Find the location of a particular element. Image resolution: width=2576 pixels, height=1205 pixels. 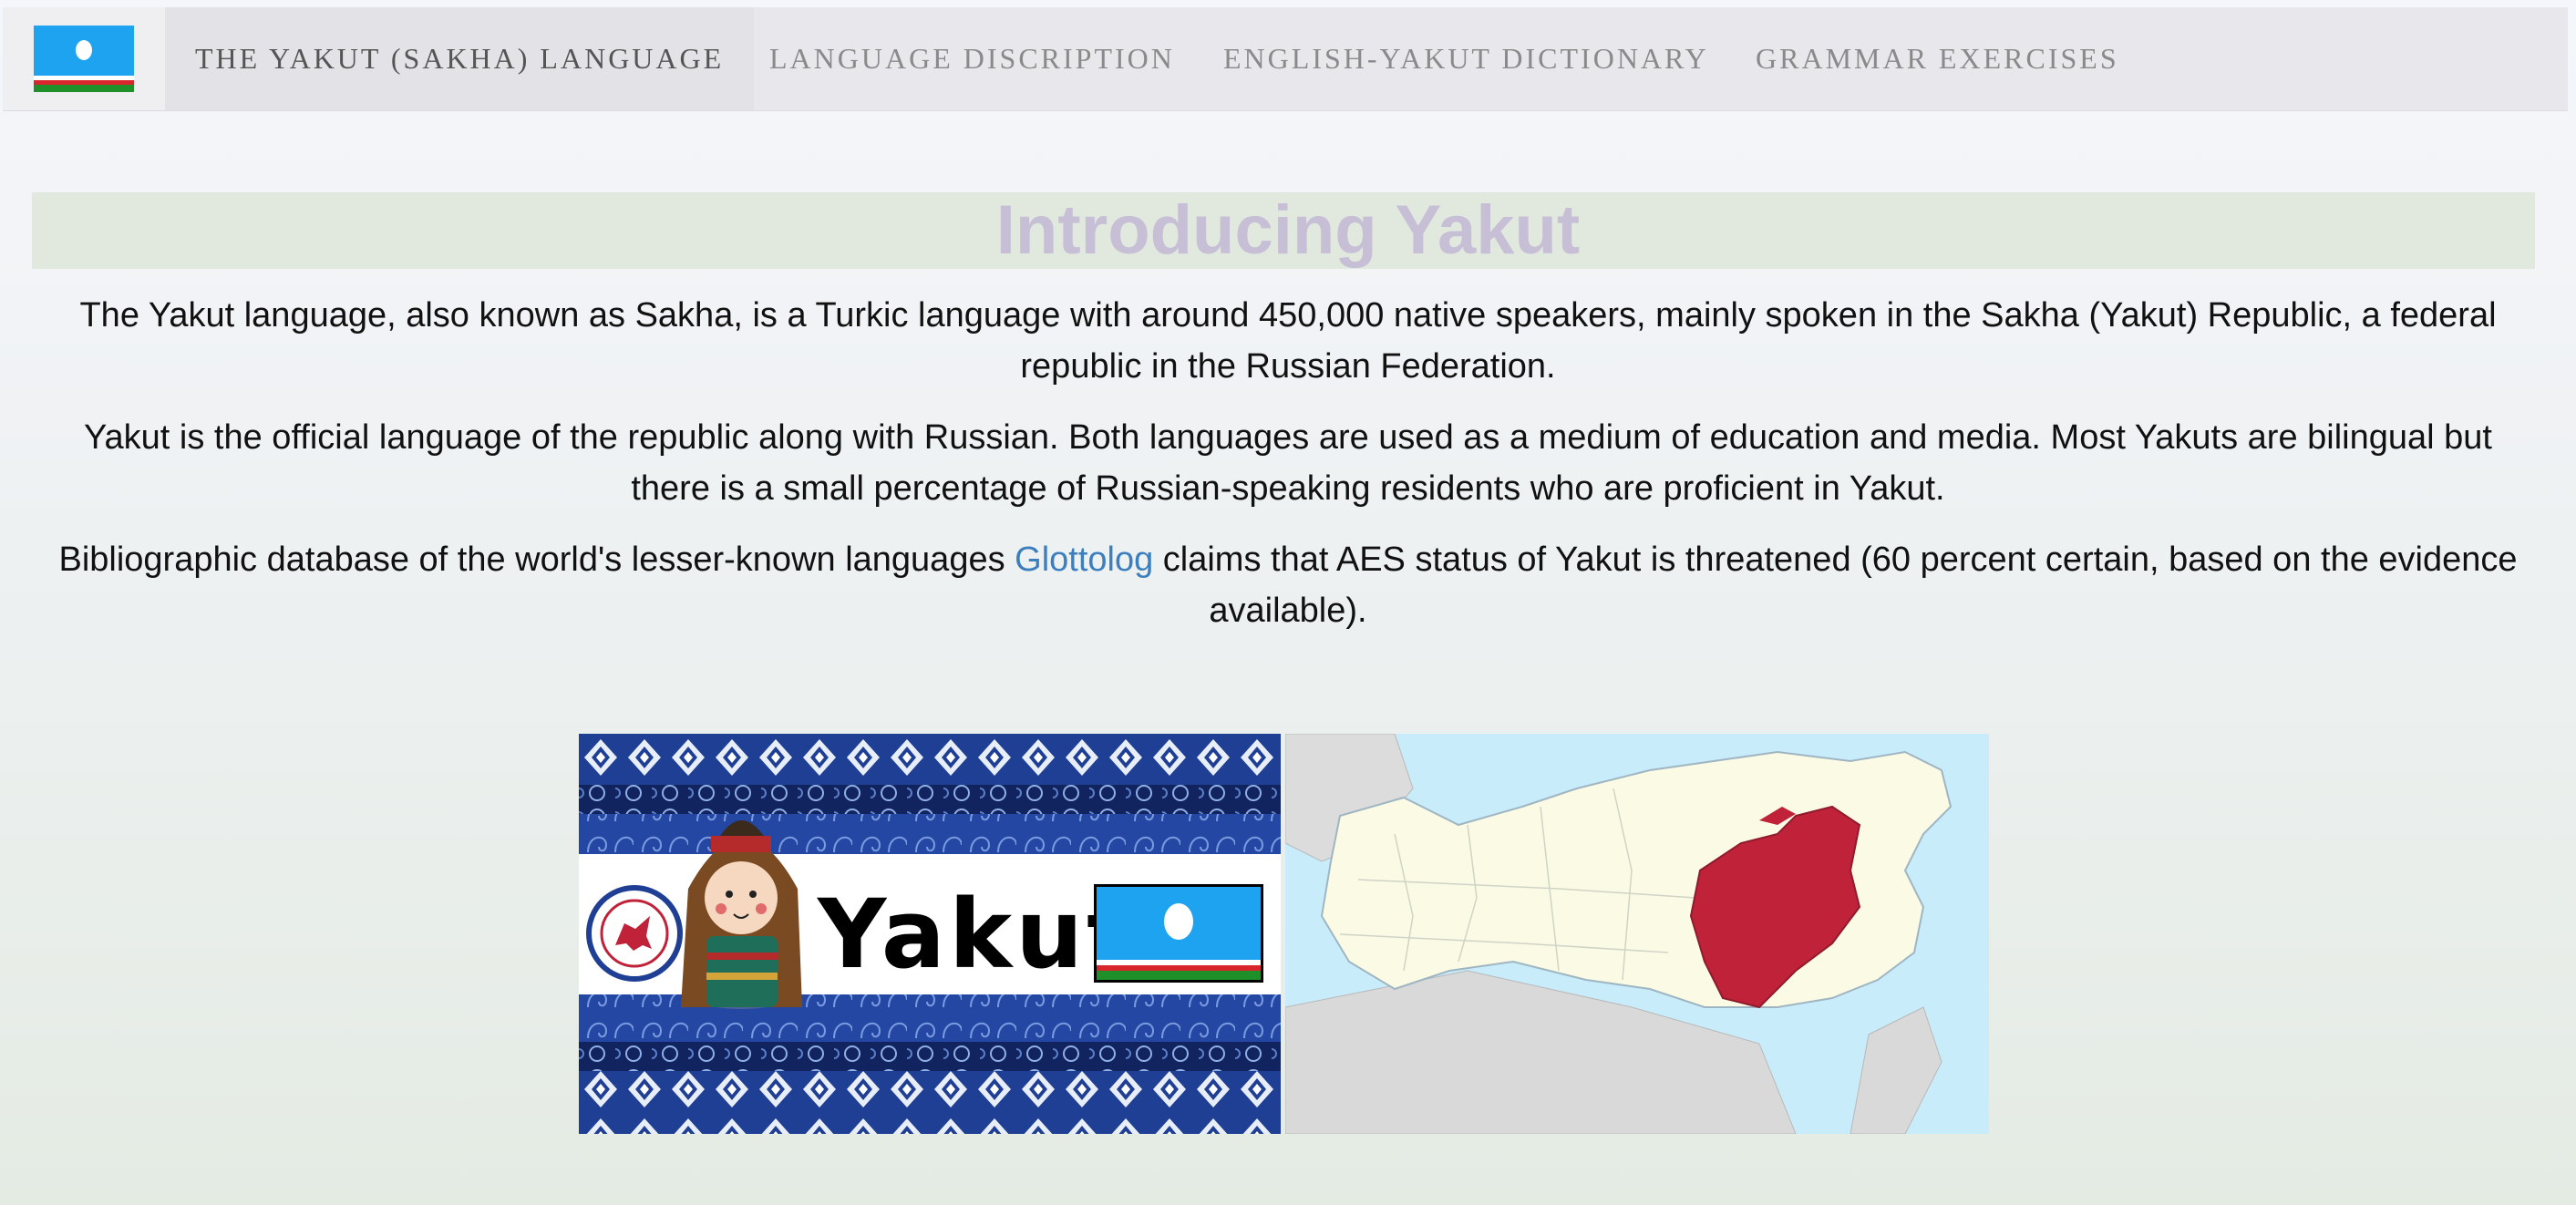

nav-link-english-yakut-dictionary: ENGLISH-YAKUT DICTIONARY is located at coordinates (1466, 59).